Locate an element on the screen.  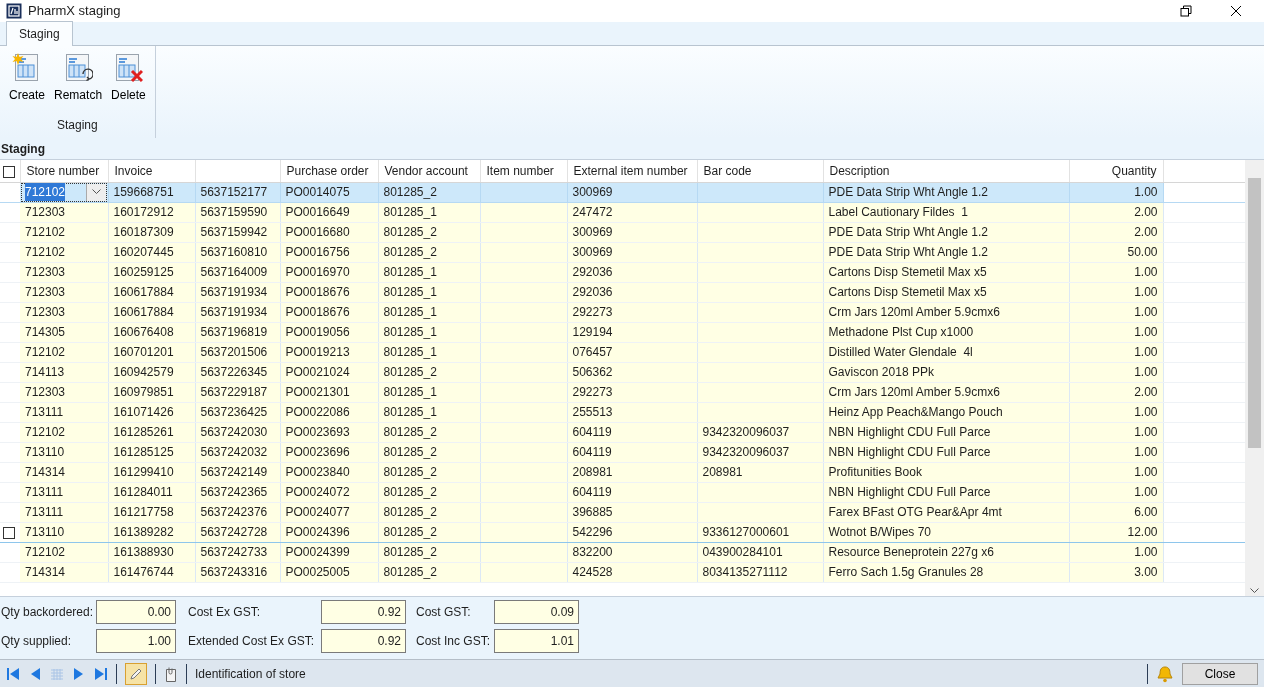
table-cell: 160676408 is located at coordinates (143, 332).